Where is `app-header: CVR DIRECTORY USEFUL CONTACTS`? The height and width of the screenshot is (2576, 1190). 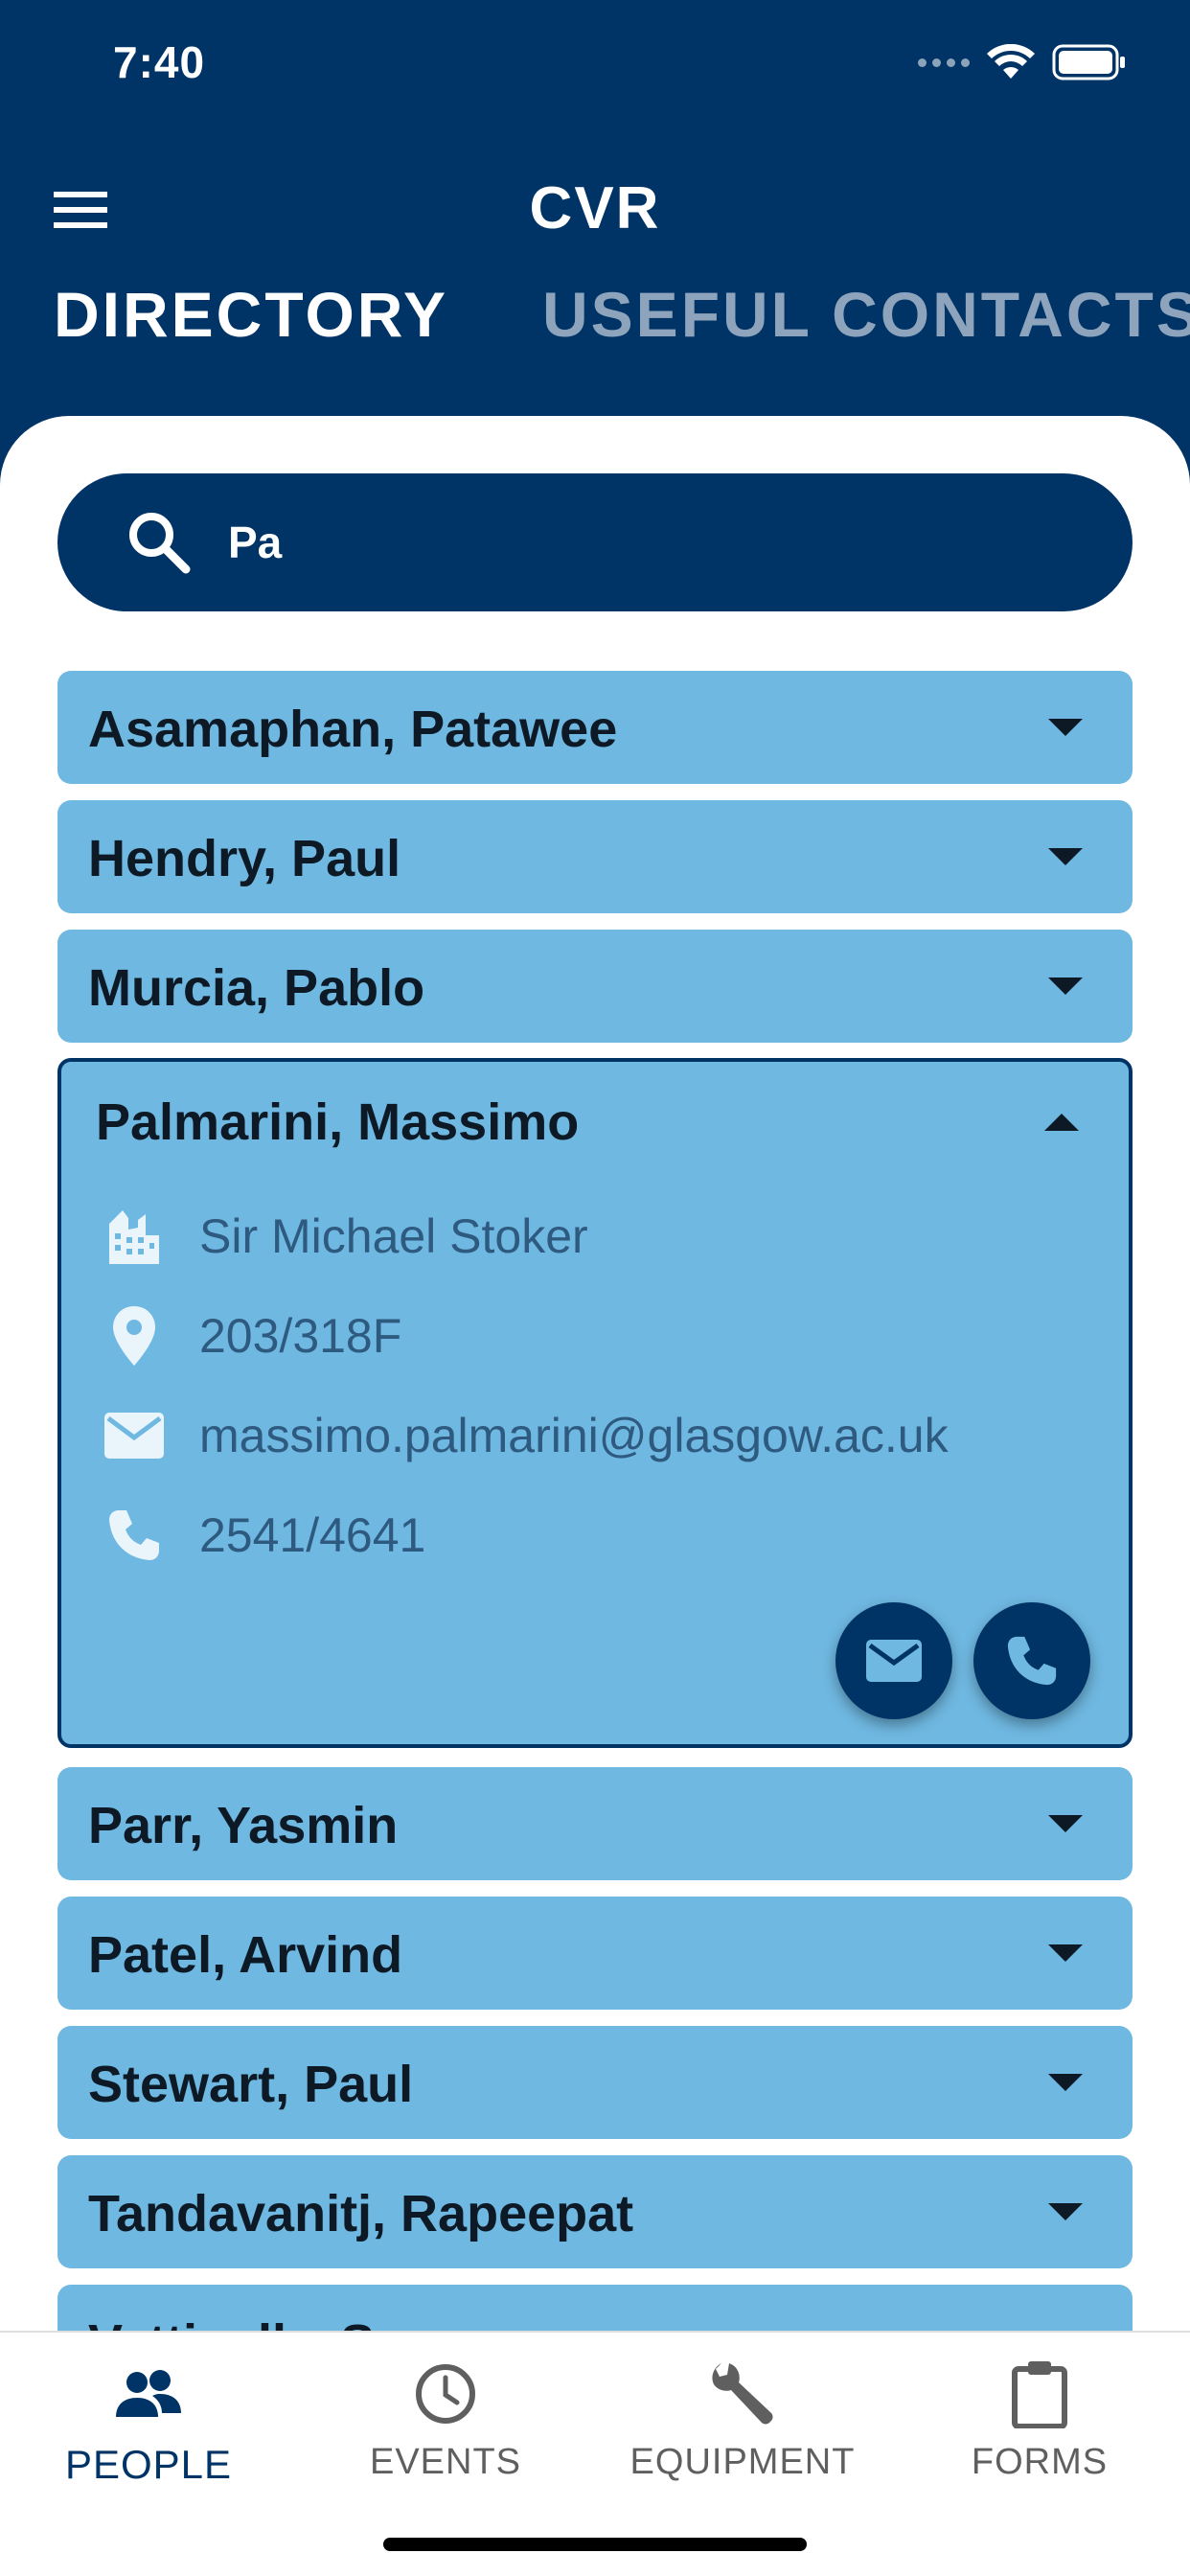 app-header: CVR DIRECTORY USEFUL CONTACTS is located at coordinates (595, 268).